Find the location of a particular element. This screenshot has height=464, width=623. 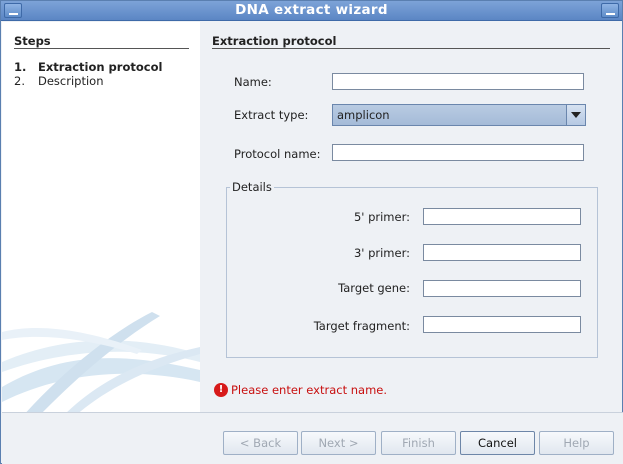

steps-title: Steps is located at coordinates (32, 41).